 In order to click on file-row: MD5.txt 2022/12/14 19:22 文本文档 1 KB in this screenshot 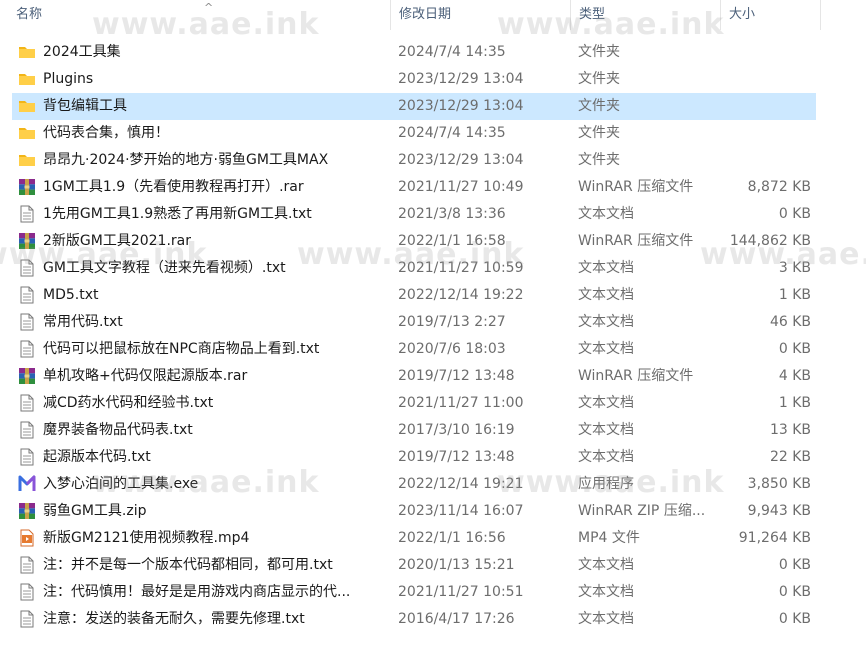, I will do `click(433, 295)`.